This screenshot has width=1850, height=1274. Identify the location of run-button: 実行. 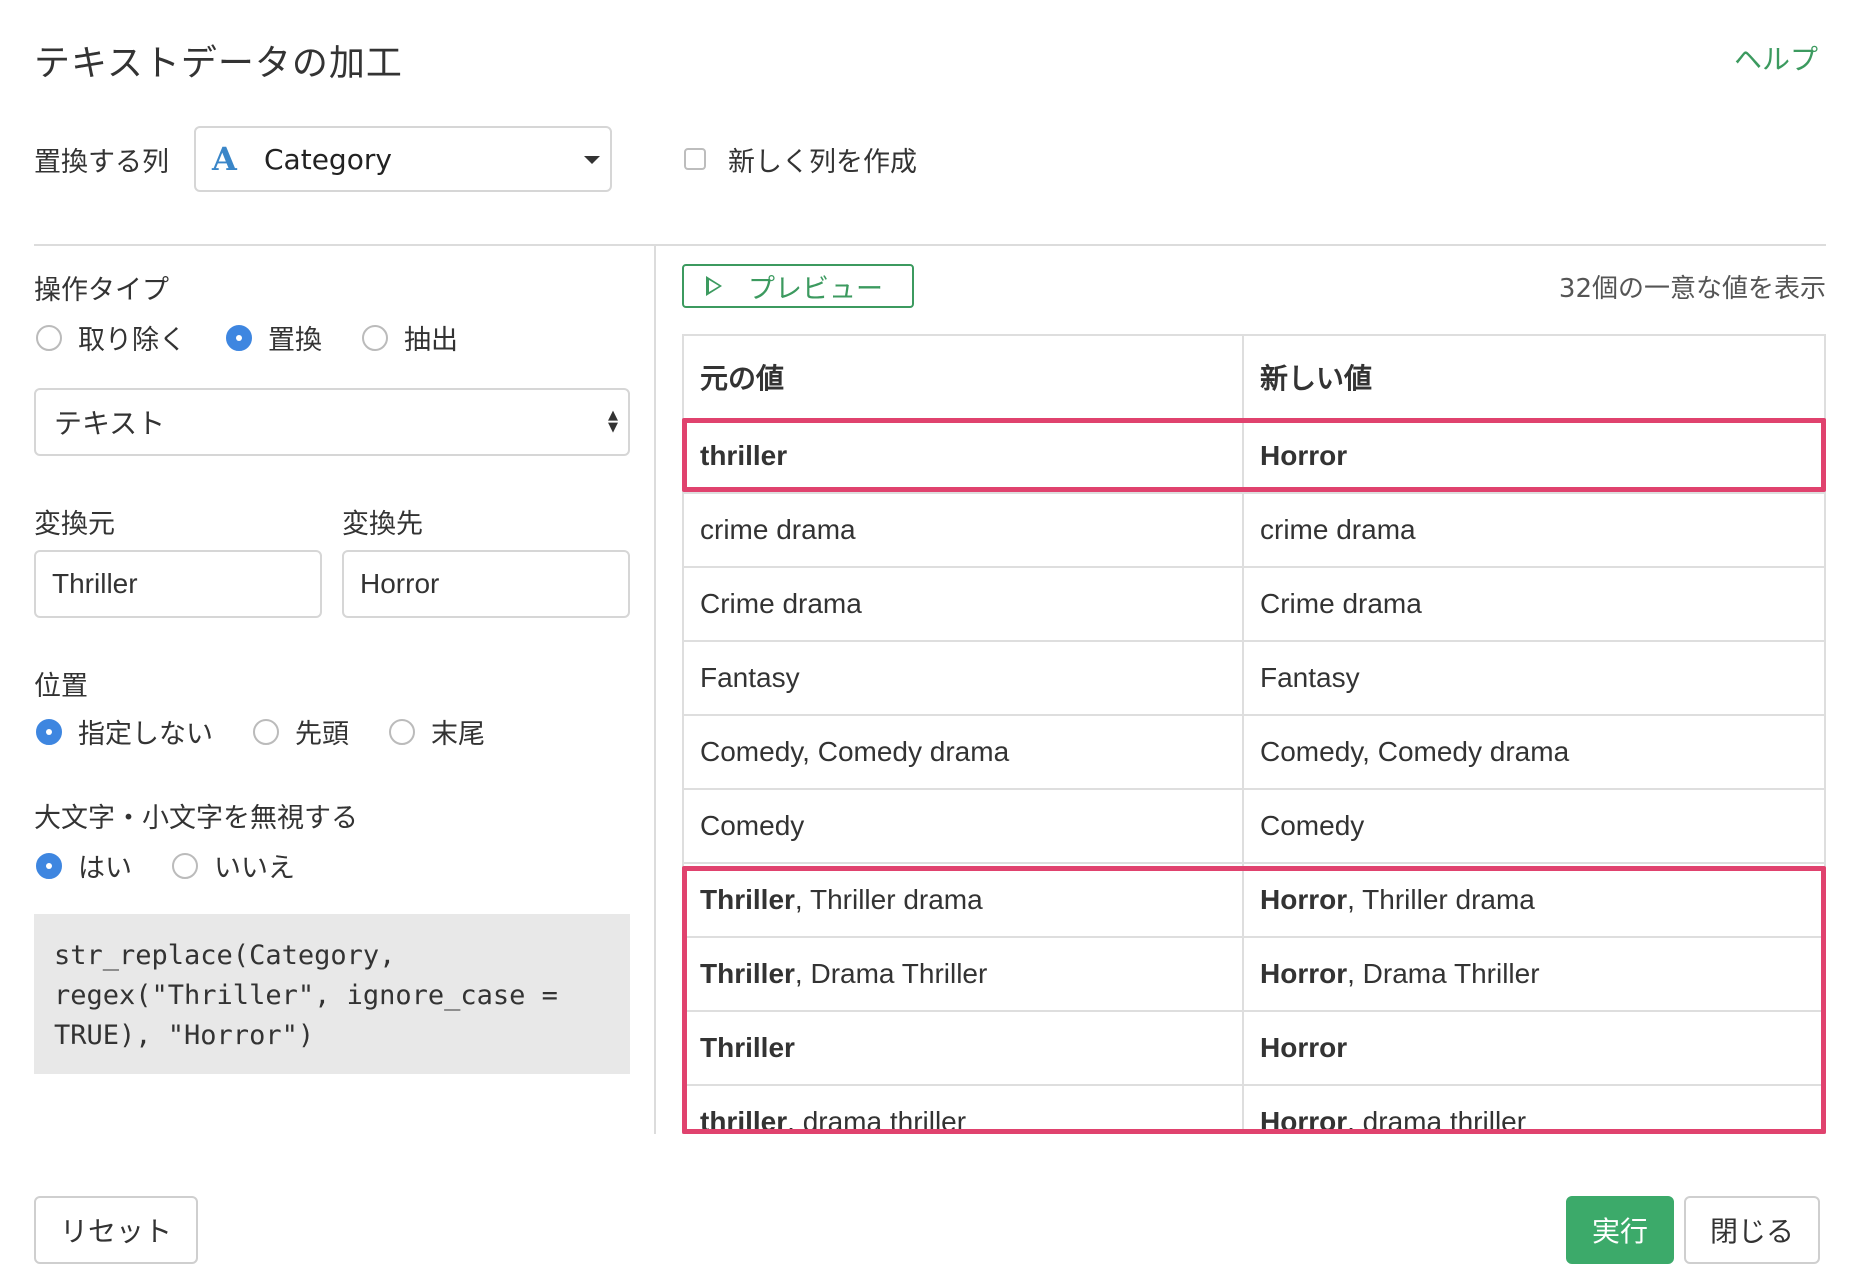
(1620, 1230).